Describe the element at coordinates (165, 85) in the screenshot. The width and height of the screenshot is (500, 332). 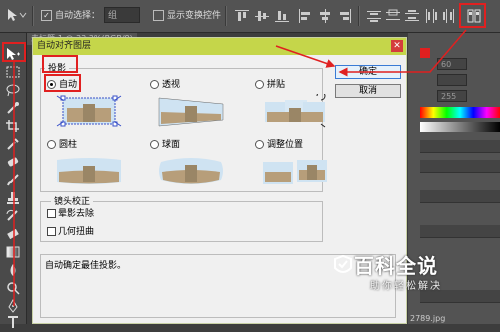
I see `radio-perspective: 透视` at that location.